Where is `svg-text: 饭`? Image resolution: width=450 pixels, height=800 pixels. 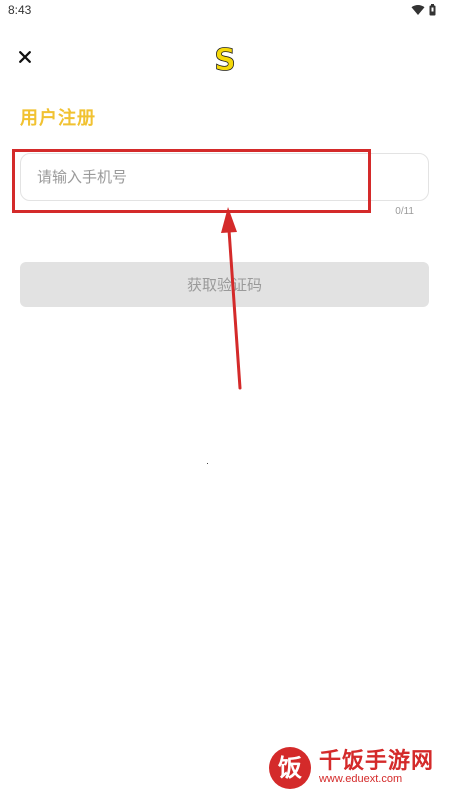
svg-text: 饭 is located at coordinates (290, 768).